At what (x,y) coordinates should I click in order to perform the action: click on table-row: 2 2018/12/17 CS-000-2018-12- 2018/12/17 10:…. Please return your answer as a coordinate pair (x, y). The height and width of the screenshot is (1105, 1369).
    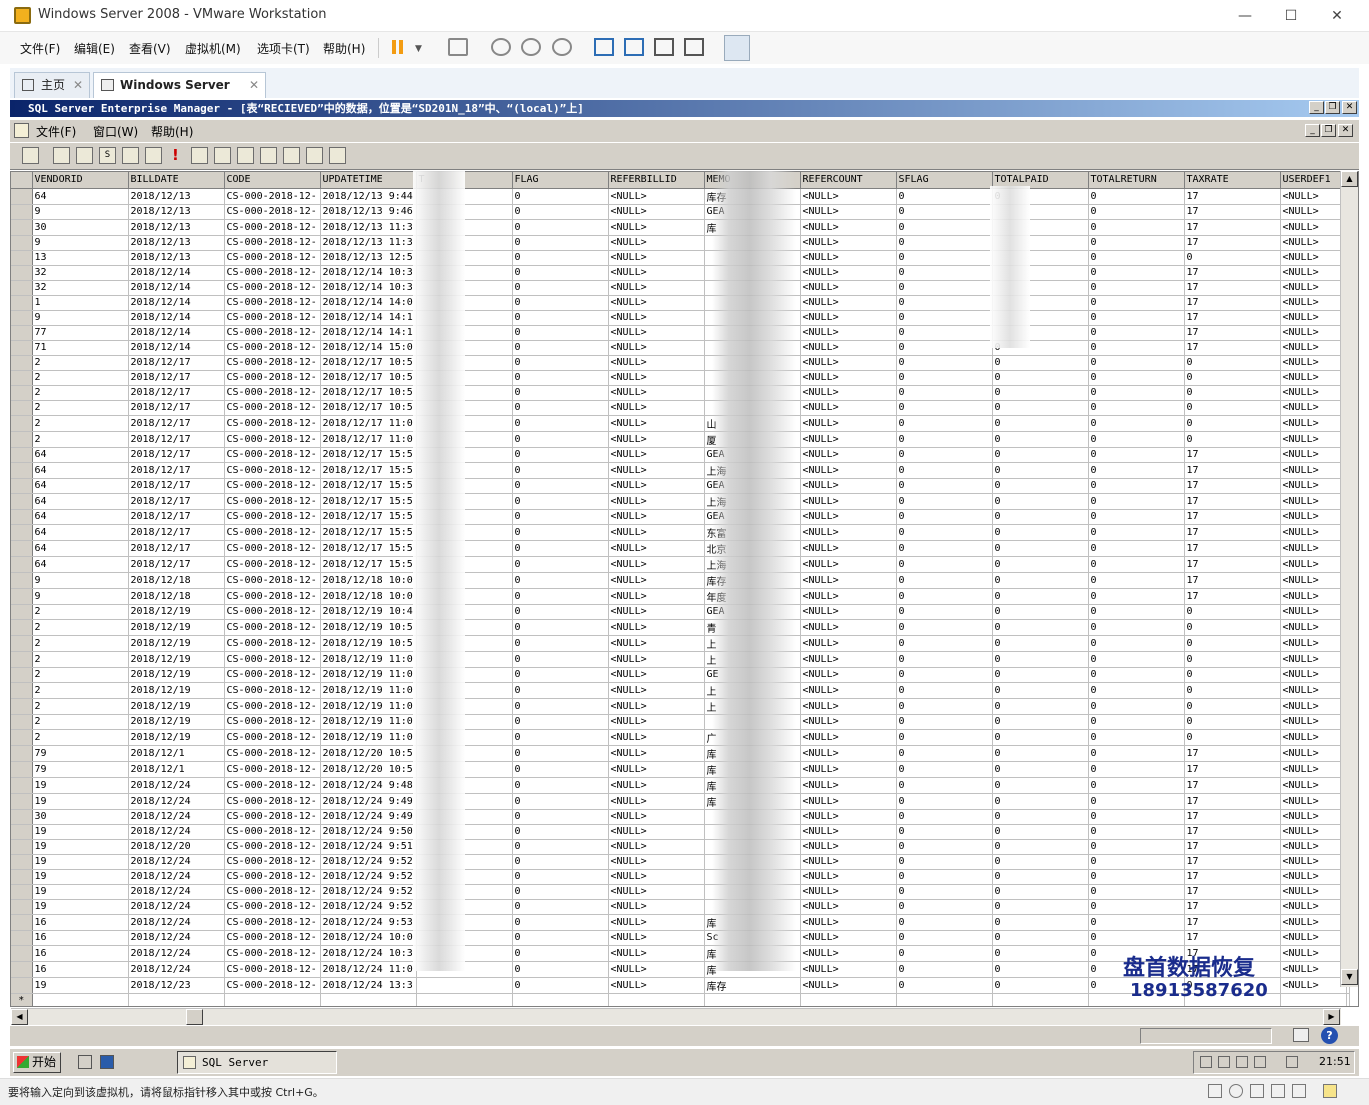
    Looking at the image, I should click on (680, 393).